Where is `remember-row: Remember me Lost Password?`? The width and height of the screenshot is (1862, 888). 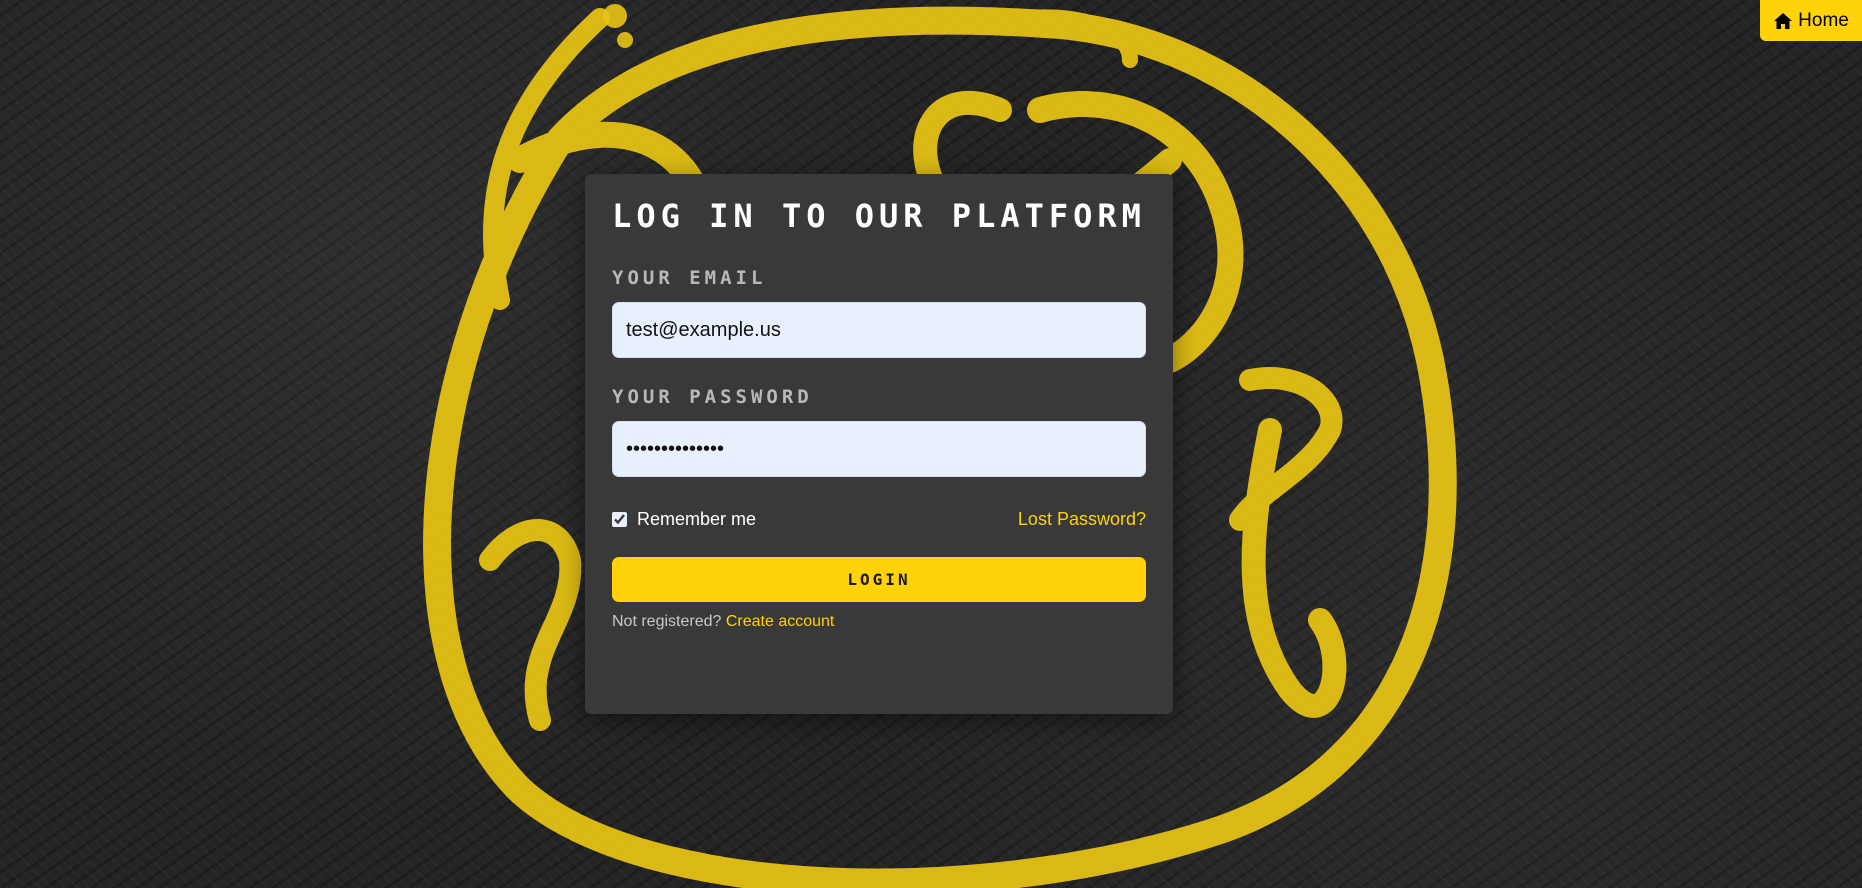 remember-row: Remember me Lost Password? is located at coordinates (879, 519).